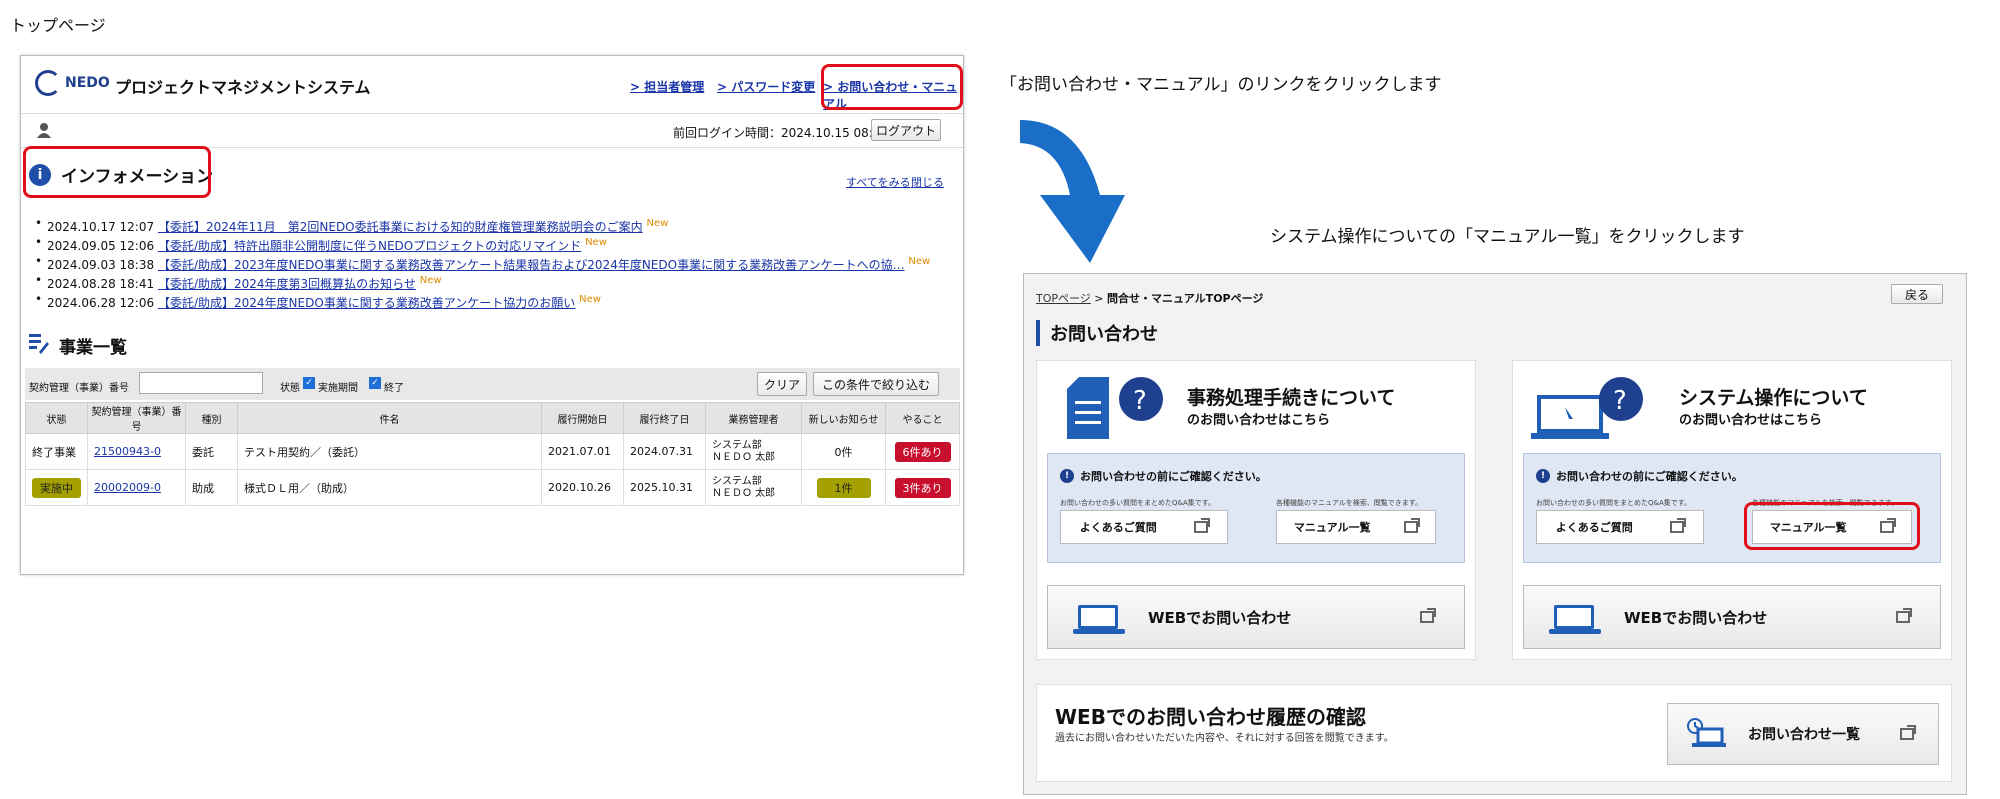 This screenshot has height=799, width=2000. I want to click on logout-button: ログアウト, so click(906, 130).